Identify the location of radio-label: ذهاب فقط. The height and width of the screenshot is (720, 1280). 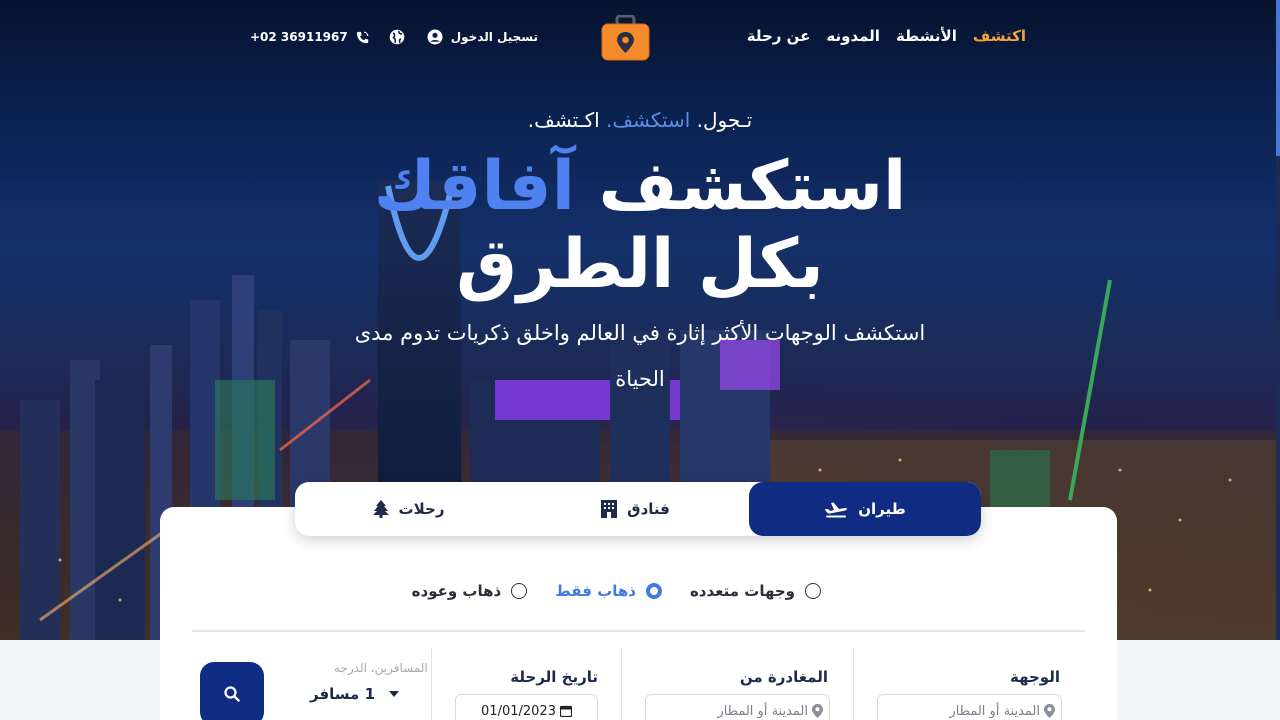
(595, 591).